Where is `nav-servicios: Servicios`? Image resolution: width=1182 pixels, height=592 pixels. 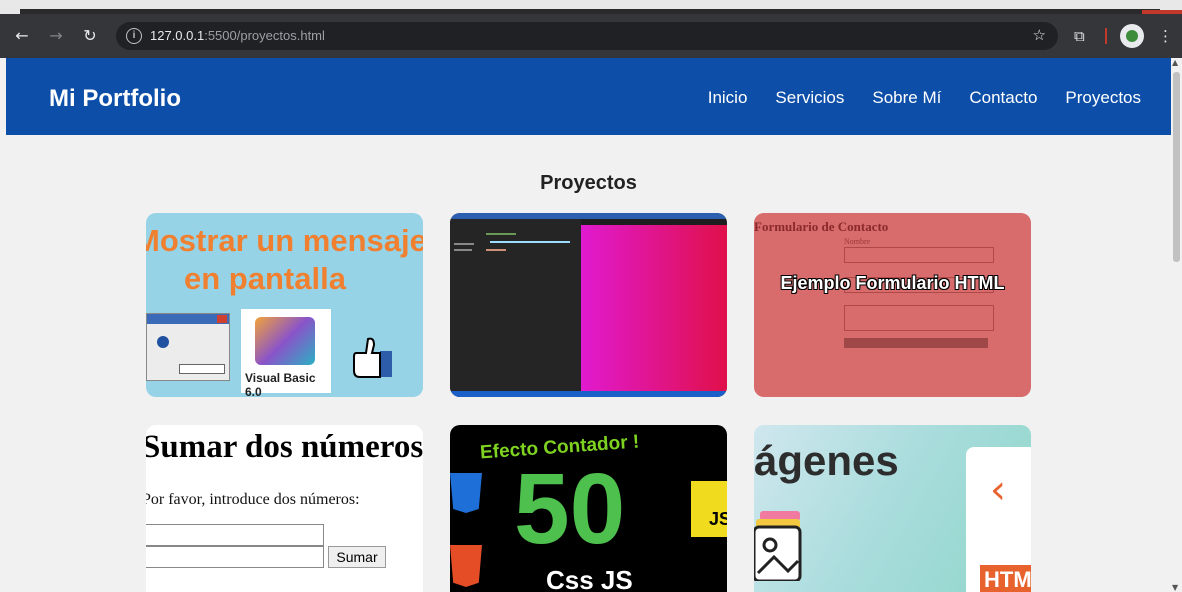
nav-servicios: Servicios is located at coordinates (809, 98).